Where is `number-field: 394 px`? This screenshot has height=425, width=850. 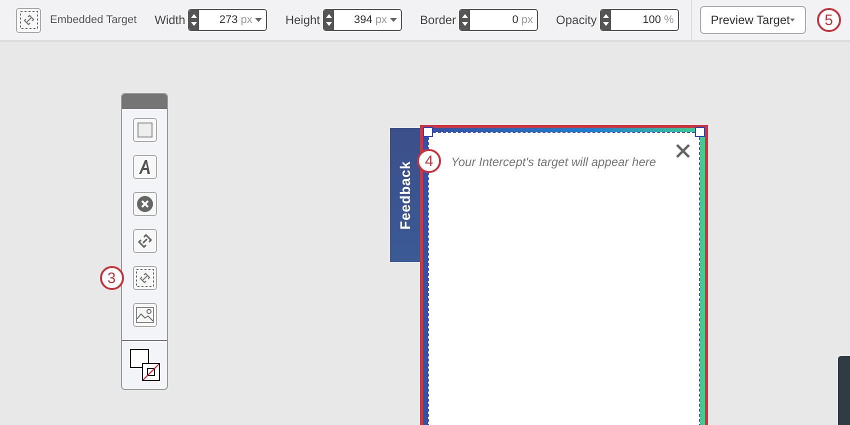
number-field: 394 px is located at coordinates (362, 20).